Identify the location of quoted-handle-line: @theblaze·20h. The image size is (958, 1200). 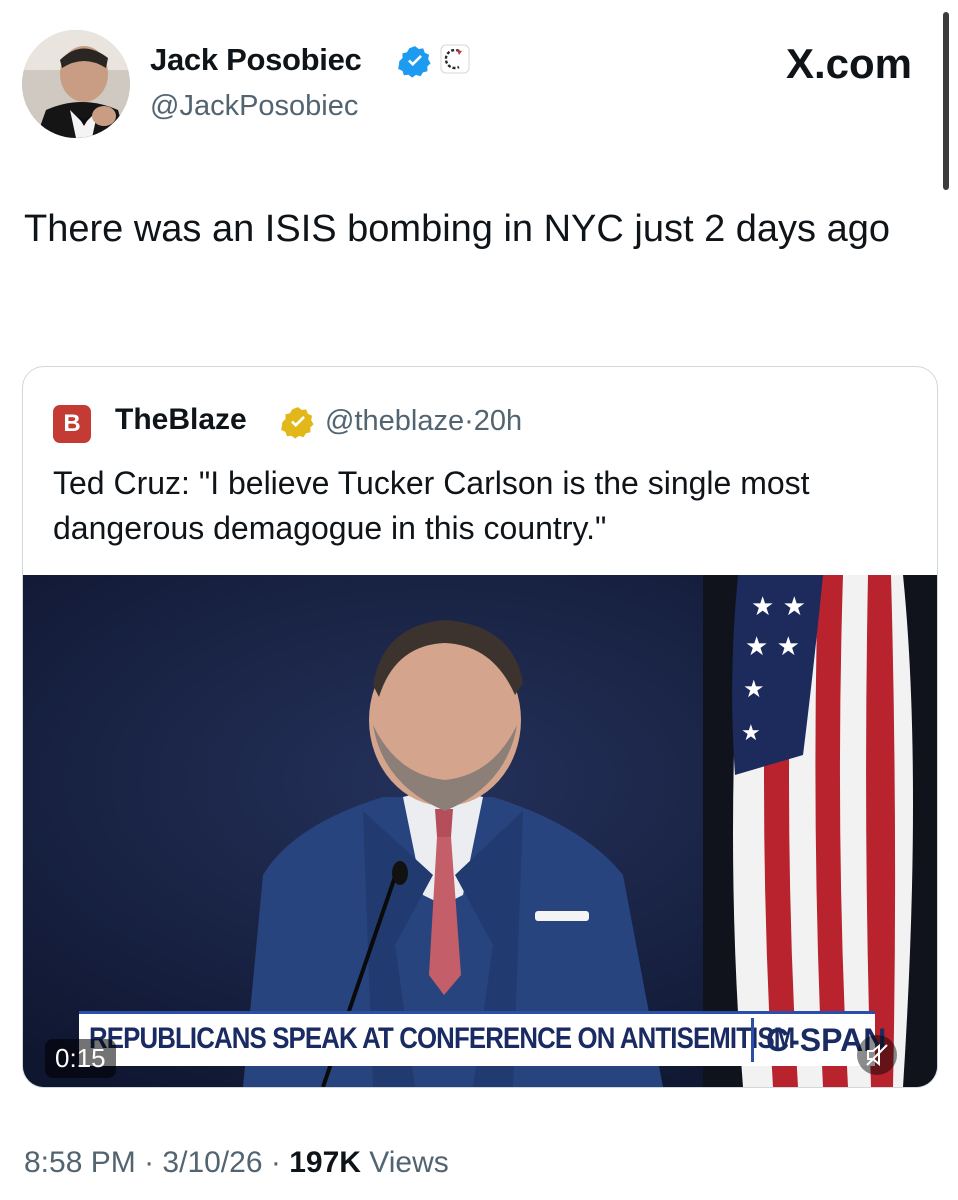
(423, 421).